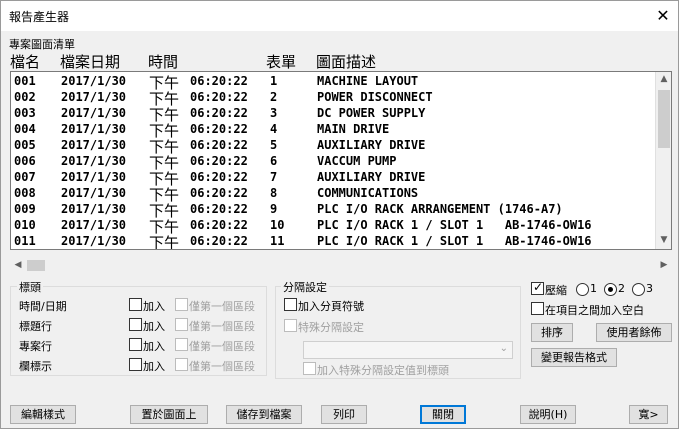 Image resolution: width=679 pixels, height=429 pixels. Describe the element at coordinates (649, 288) in the screenshot. I see `radio-option-3-label: 3` at that location.